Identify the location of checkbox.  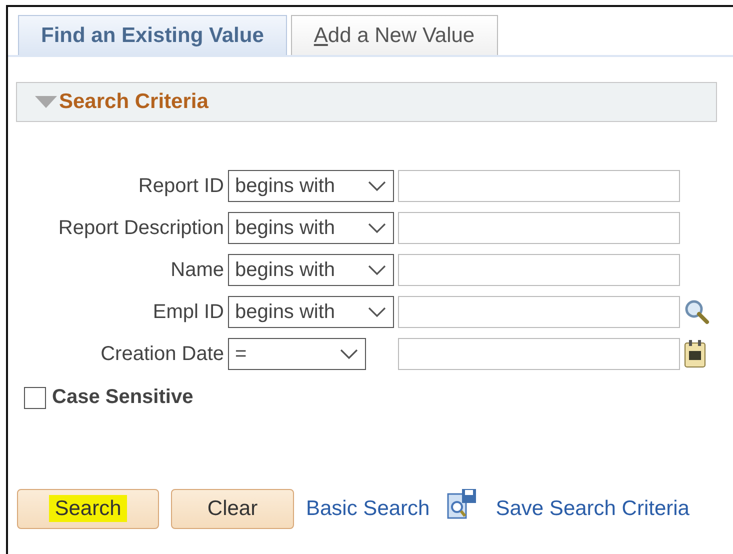
(35, 397).